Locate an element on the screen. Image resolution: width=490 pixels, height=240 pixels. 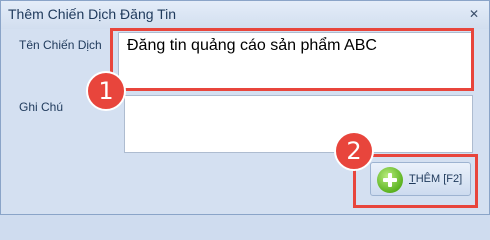
note-label: Ghi Chú is located at coordinates (41, 107).